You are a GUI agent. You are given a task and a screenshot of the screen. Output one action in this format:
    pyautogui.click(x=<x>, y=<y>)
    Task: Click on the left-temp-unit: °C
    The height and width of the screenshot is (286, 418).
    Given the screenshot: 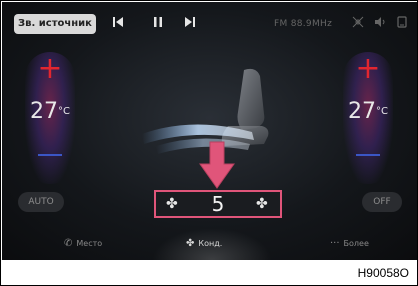 What is the action you would take?
    pyautogui.click(x=64, y=111)
    